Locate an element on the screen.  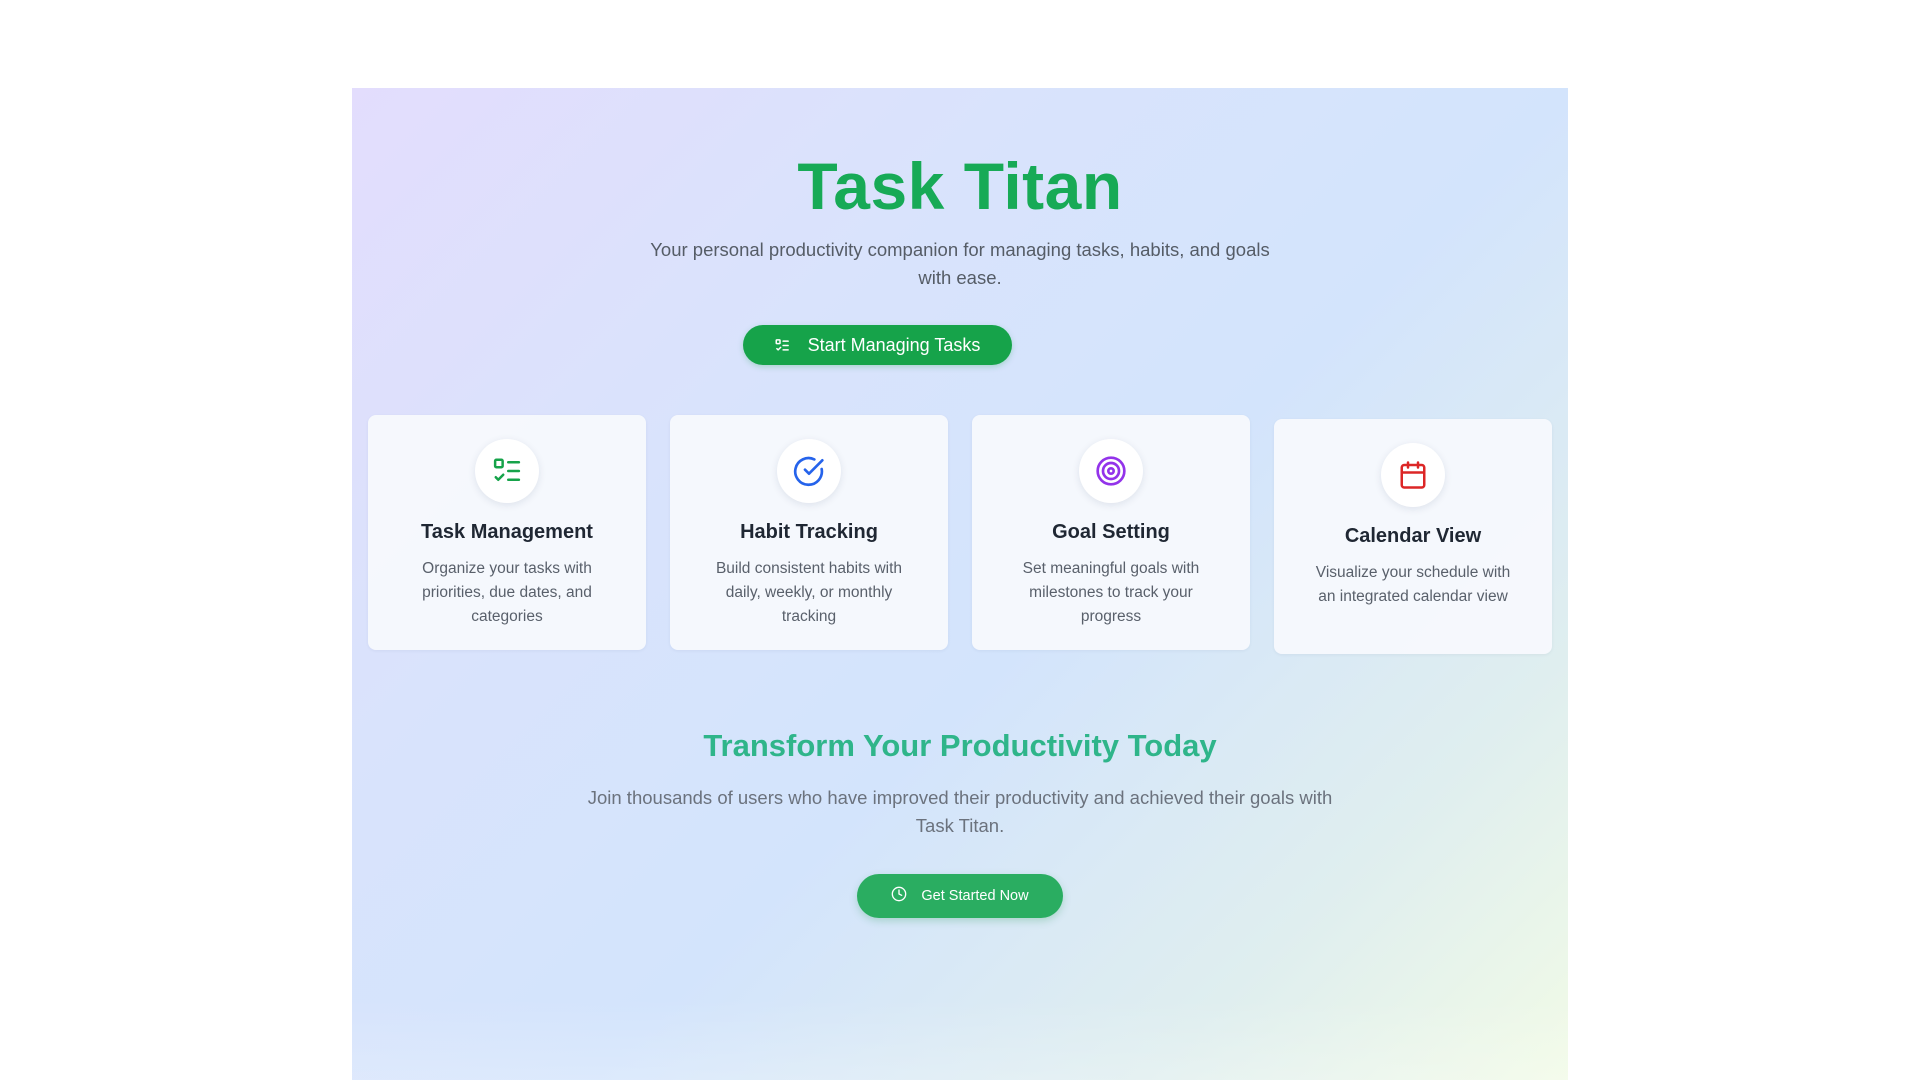
feature-title: Goal Setting is located at coordinates (1111, 532).